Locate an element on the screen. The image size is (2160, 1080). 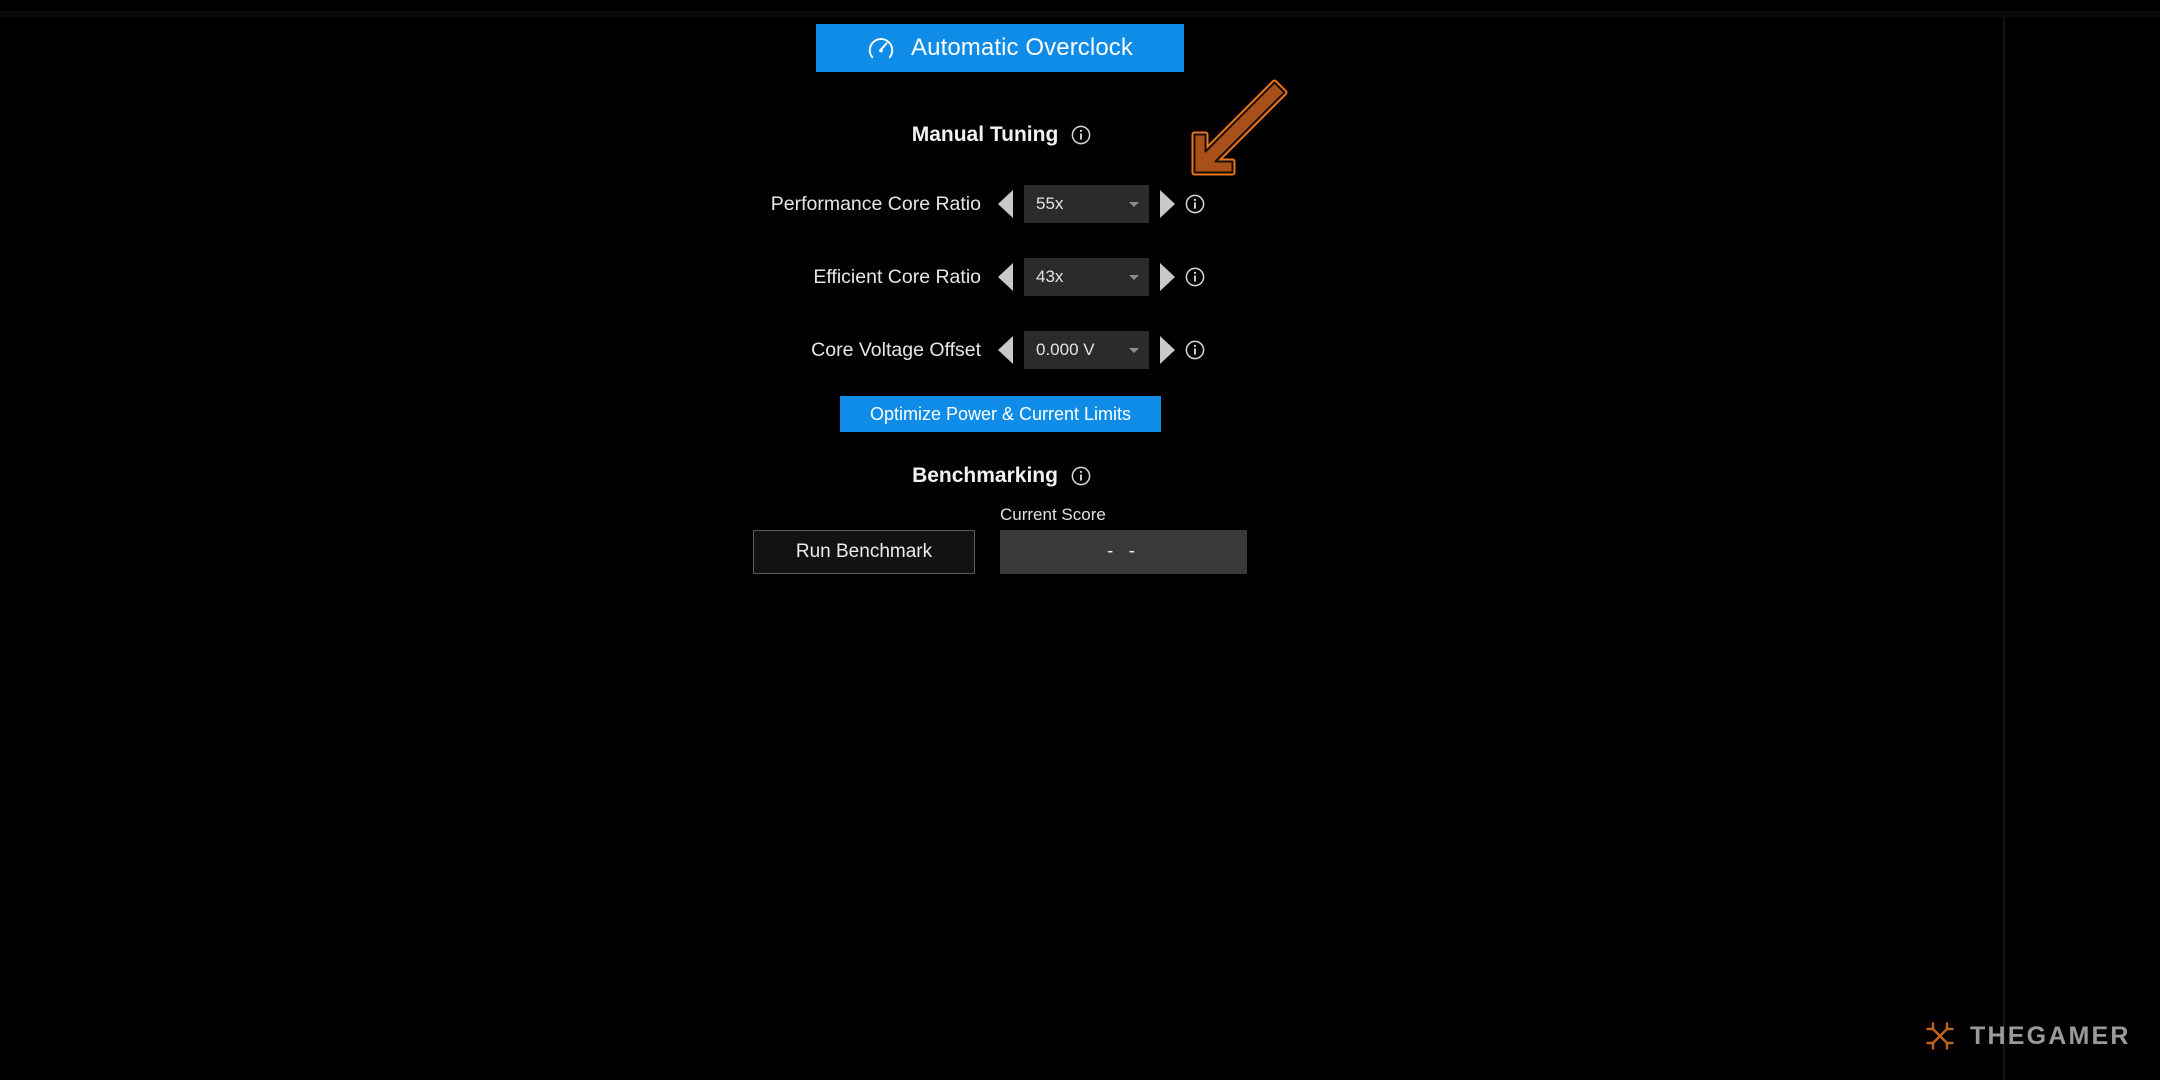
watermark: THEGAMER is located at coordinates (2026, 1036).